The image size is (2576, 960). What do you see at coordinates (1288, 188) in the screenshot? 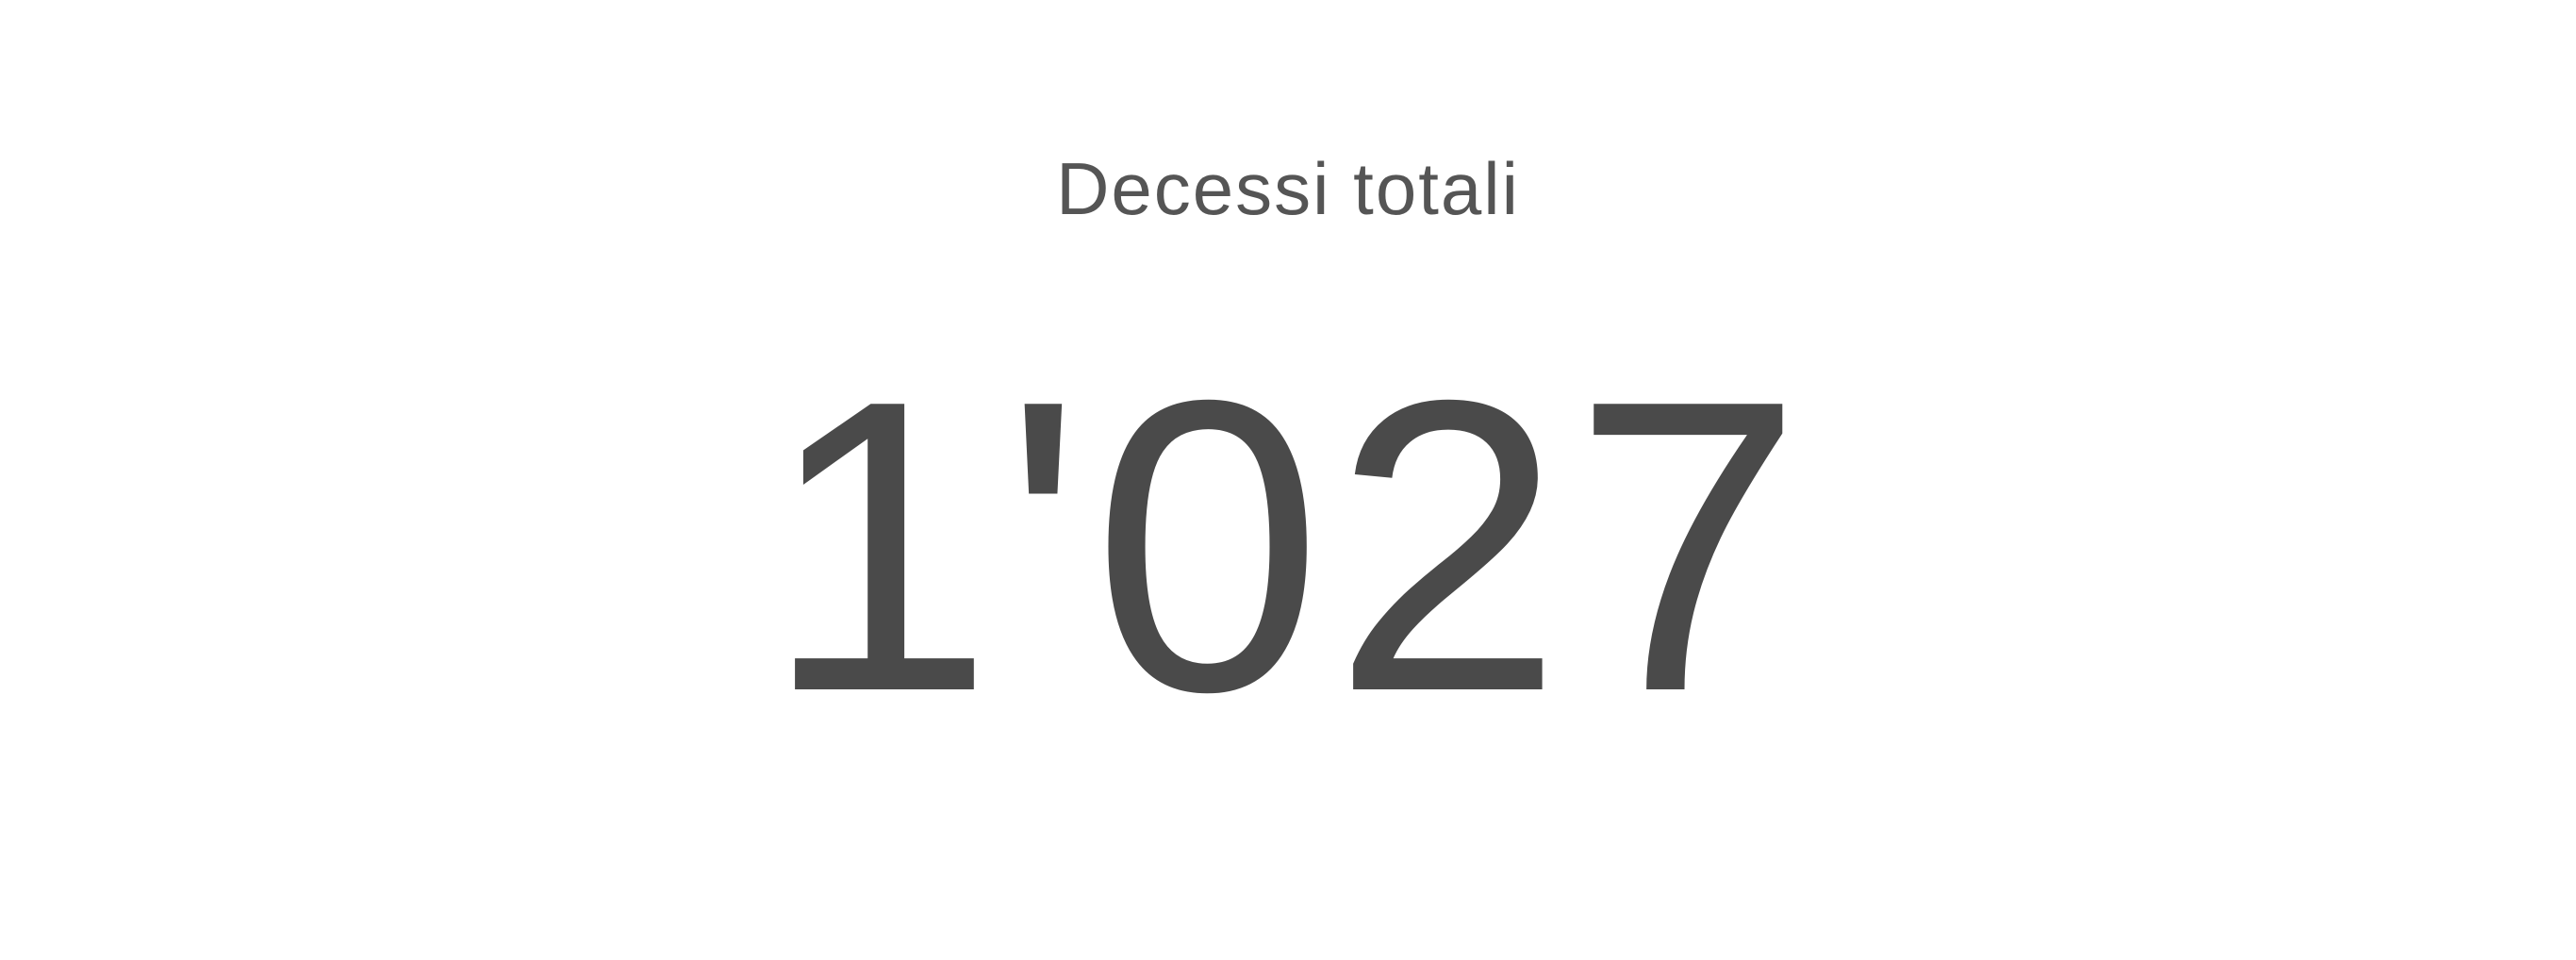
I see `stat-title: Decessi totali` at bounding box center [1288, 188].